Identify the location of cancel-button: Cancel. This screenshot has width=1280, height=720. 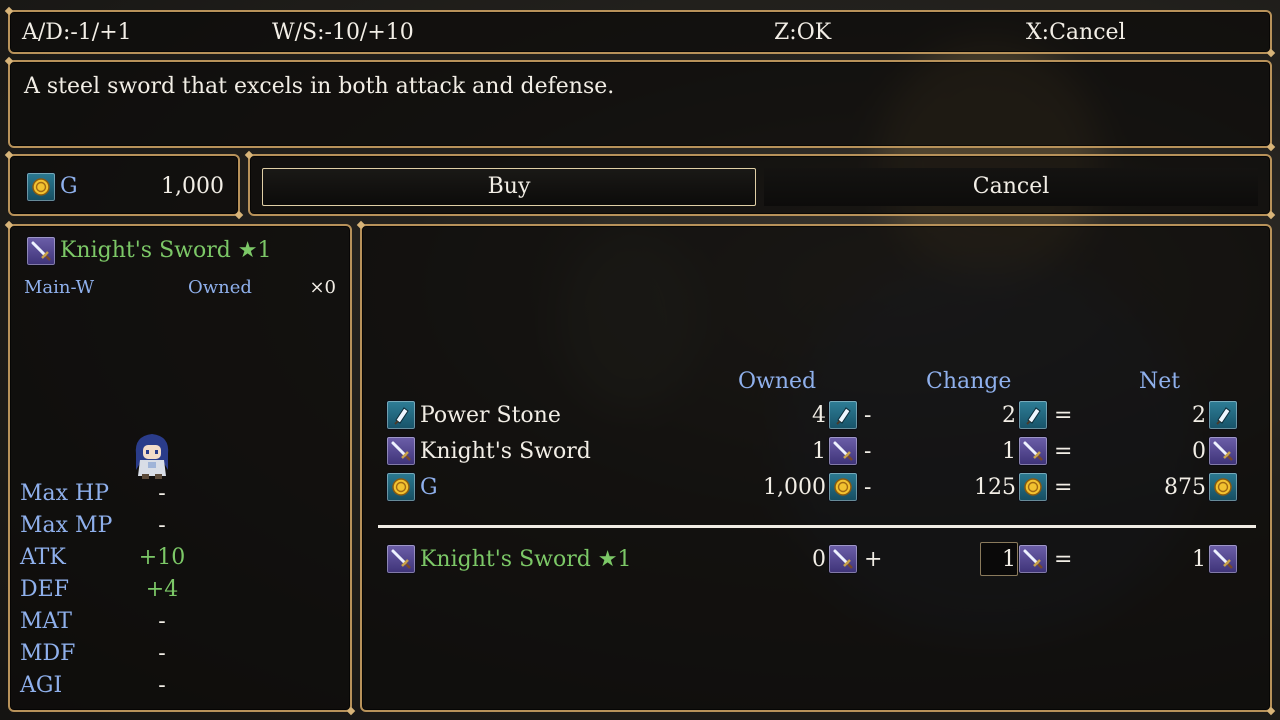
(1011, 187).